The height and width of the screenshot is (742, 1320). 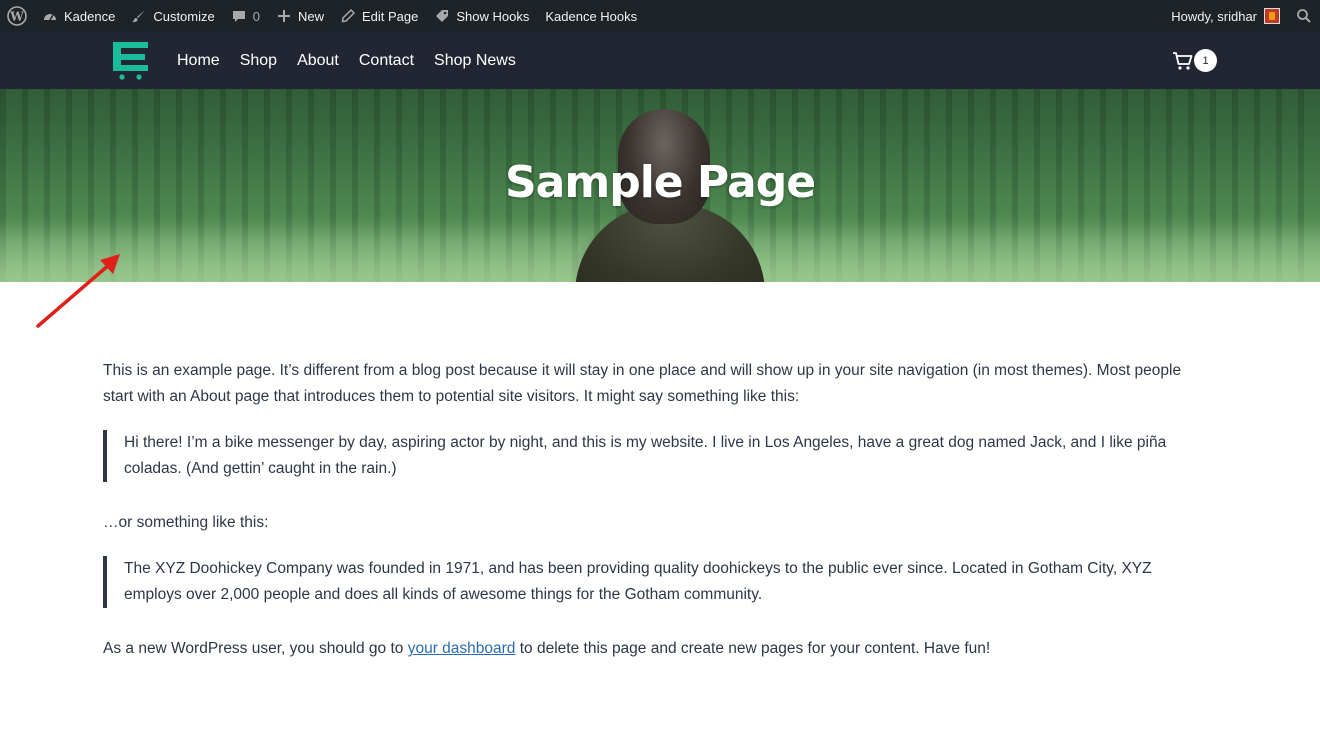 What do you see at coordinates (1183, 61) in the screenshot?
I see `cart-icon` at bounding box center [1183, 61].